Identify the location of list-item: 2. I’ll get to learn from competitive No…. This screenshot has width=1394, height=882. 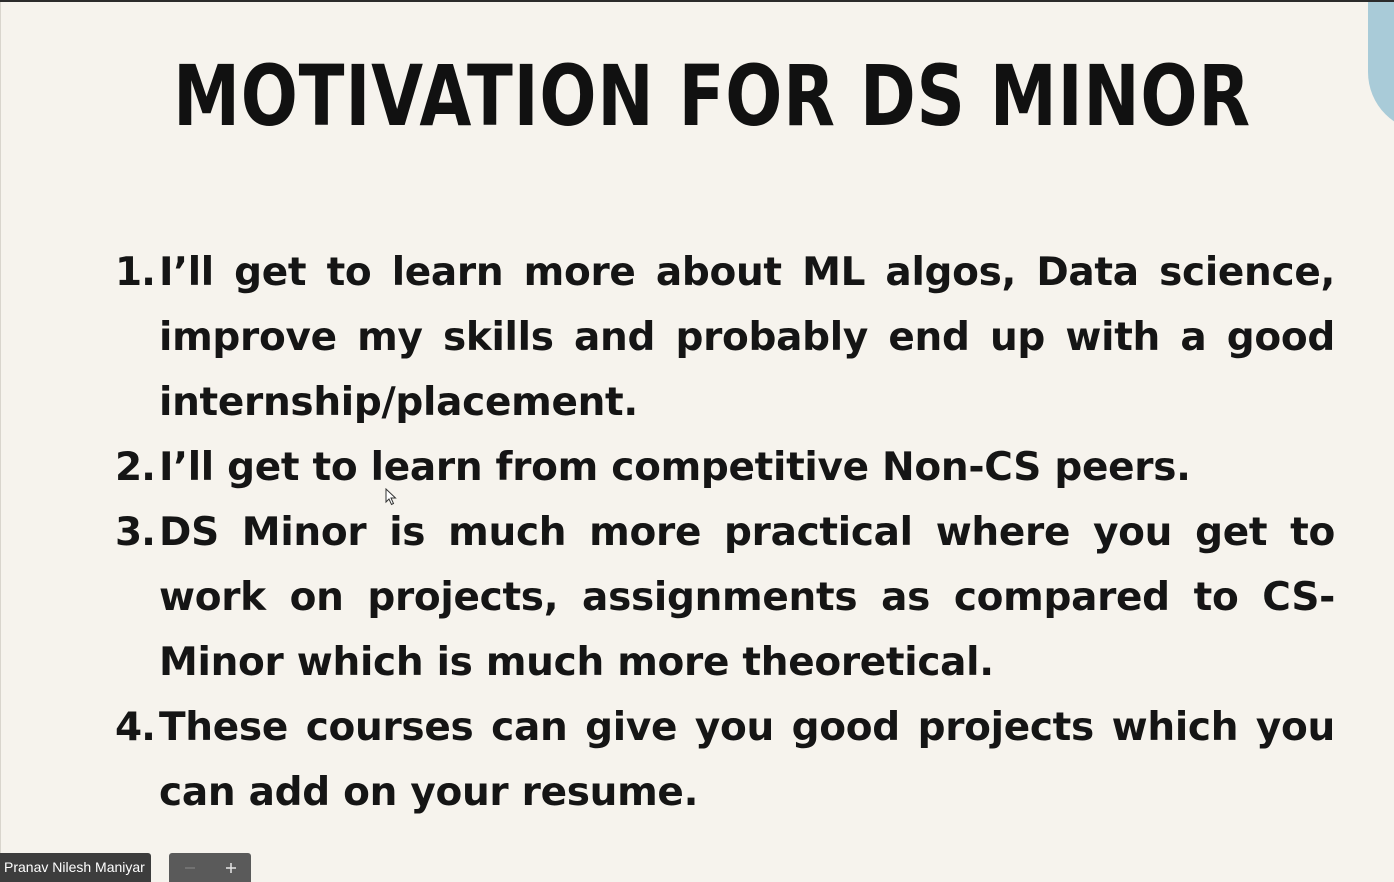
(718, 467).